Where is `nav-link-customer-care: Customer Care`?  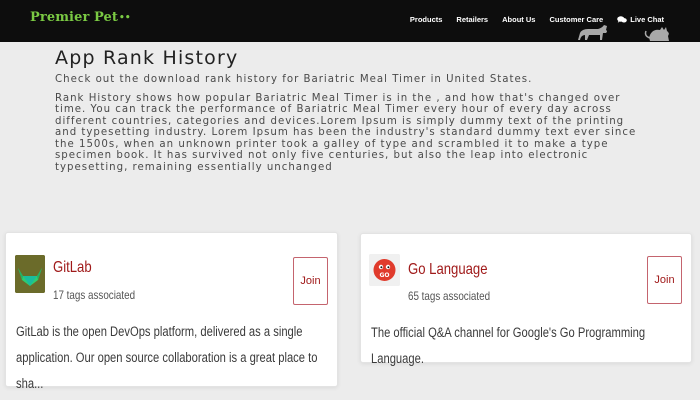
nav-link-customer-care: Customer Care is located at coordinates (576, 19).